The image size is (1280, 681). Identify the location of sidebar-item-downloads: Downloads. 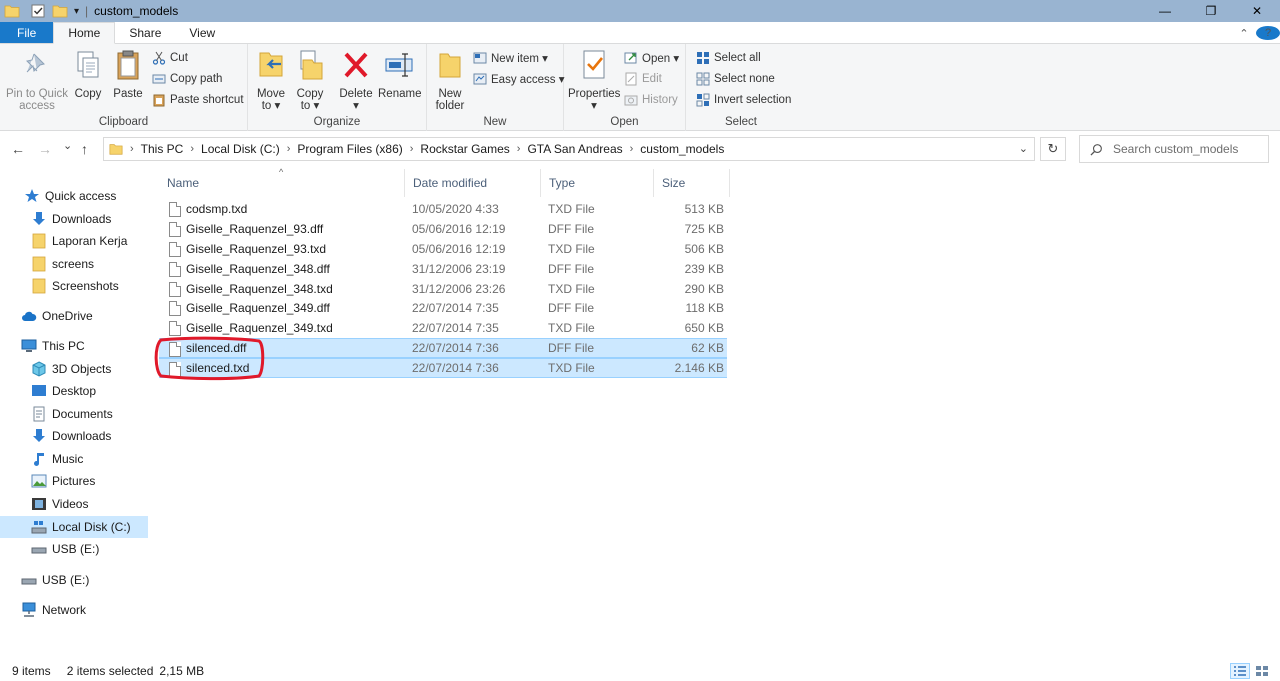
(74, 436).